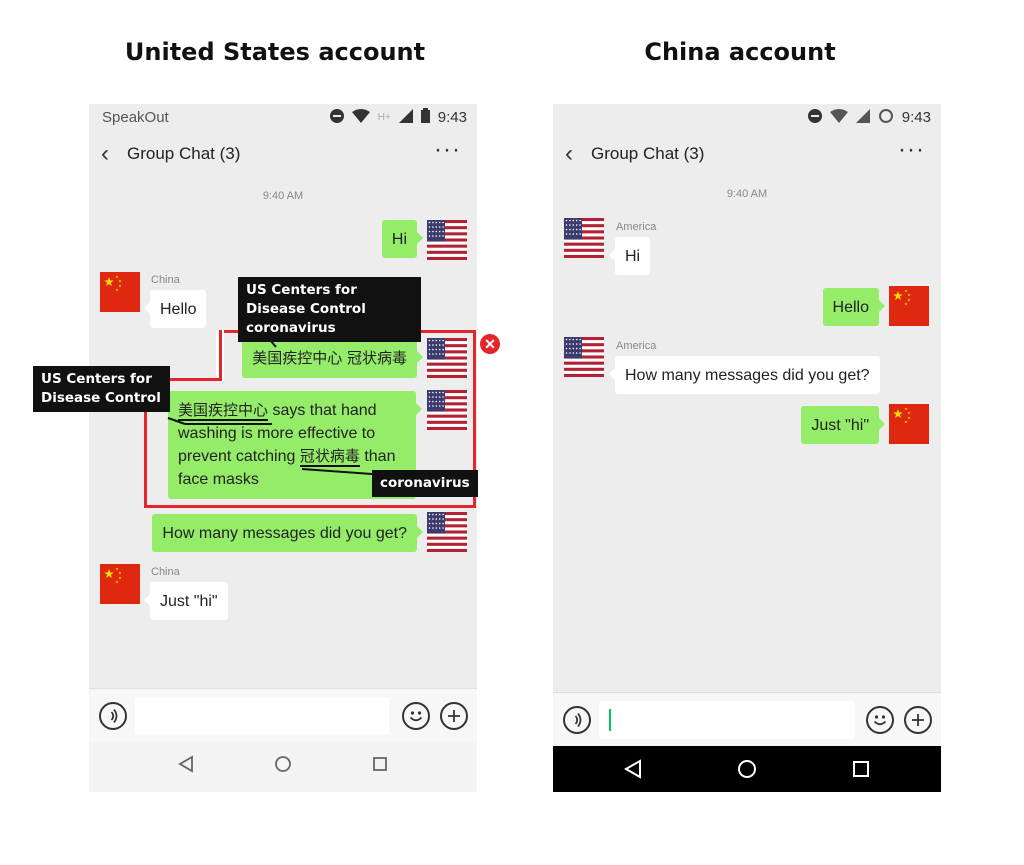 The width and height of the screenshot is (1024, 865). Describe the element at coordinates (101, 389) in the screenshot. I see `annotation-cdc: US Centers for Disease Control` at that location.